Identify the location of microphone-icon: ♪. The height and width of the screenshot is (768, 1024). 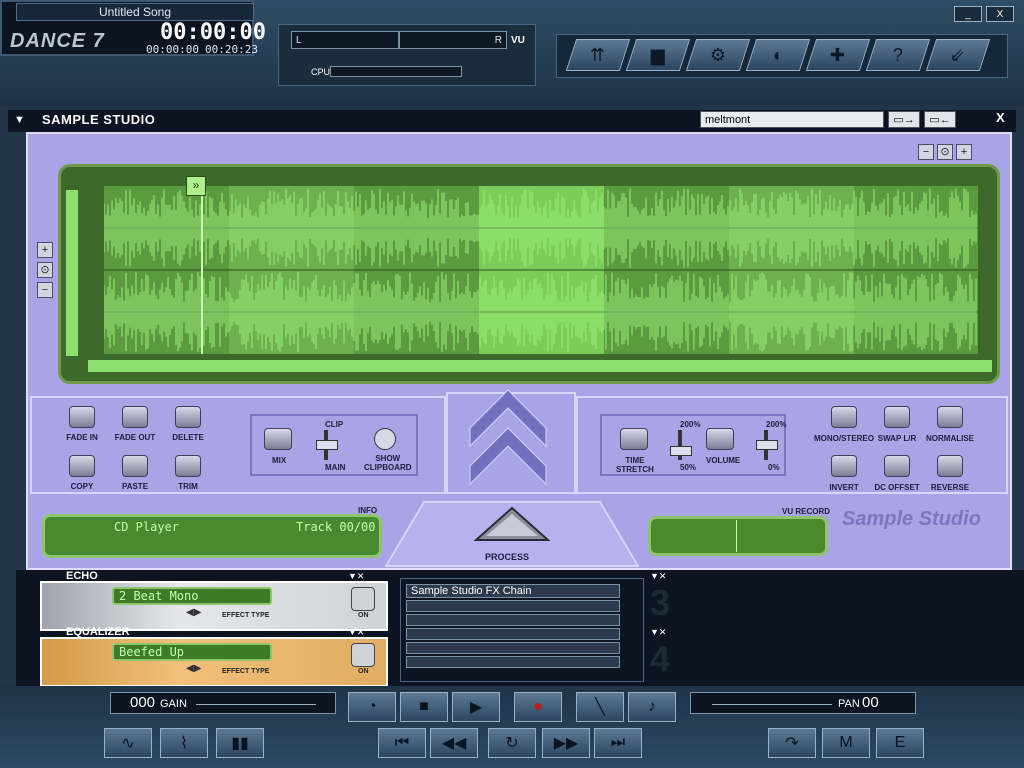
(652, 707).